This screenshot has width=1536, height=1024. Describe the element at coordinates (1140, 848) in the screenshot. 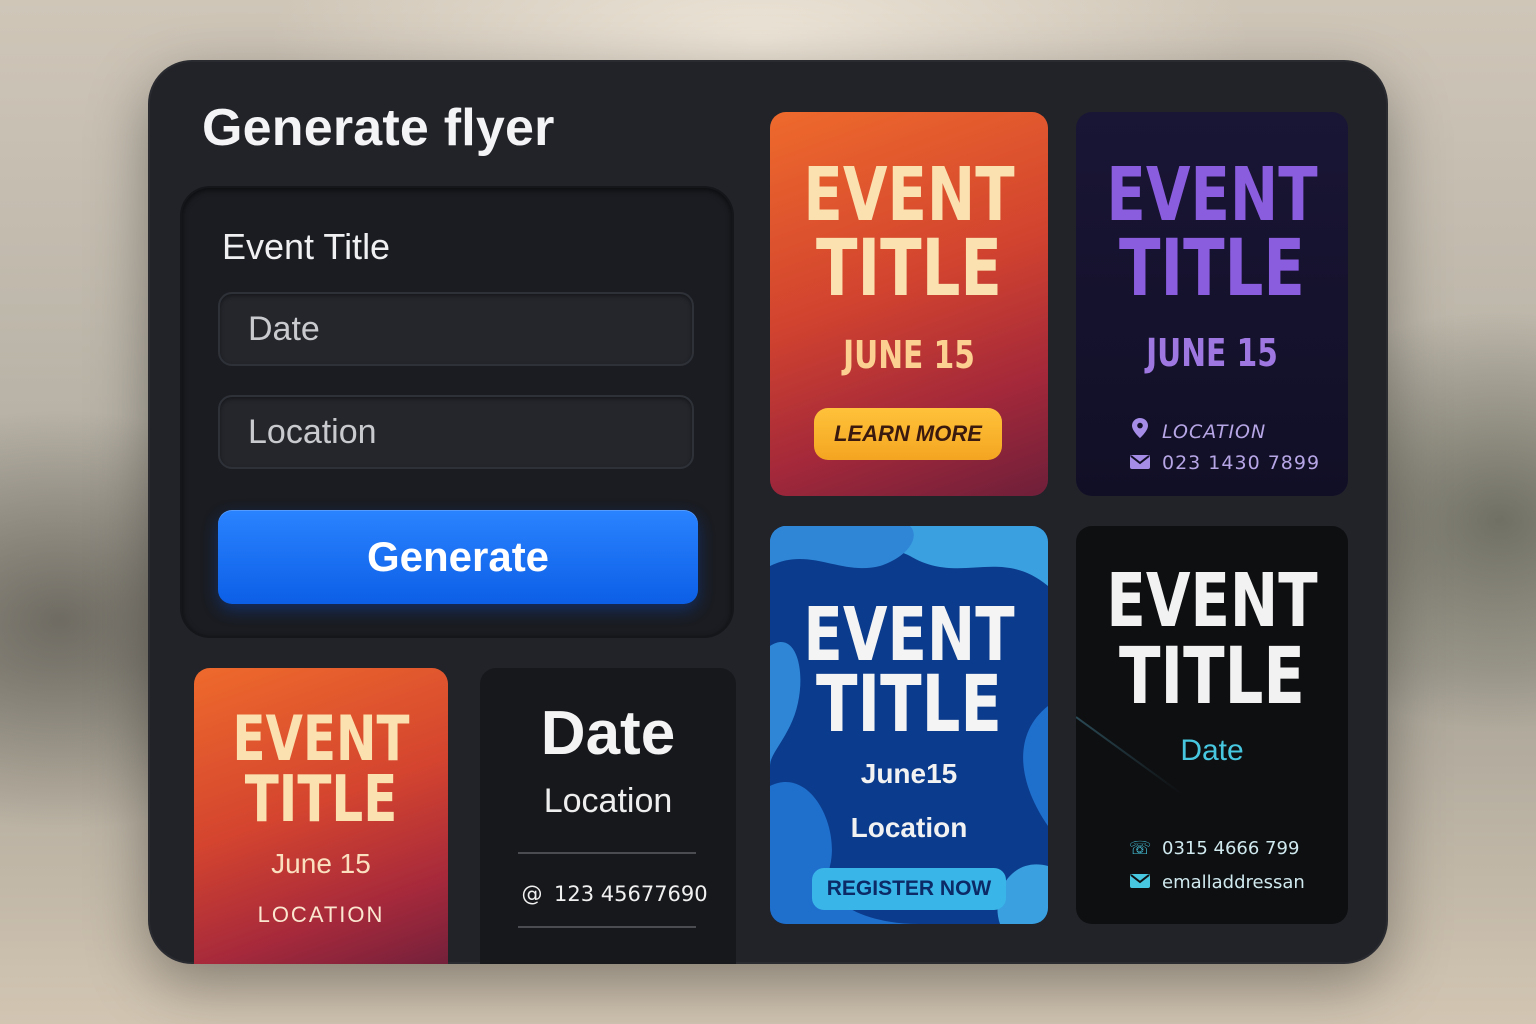

I see `phone-icon: ☏` at that location.